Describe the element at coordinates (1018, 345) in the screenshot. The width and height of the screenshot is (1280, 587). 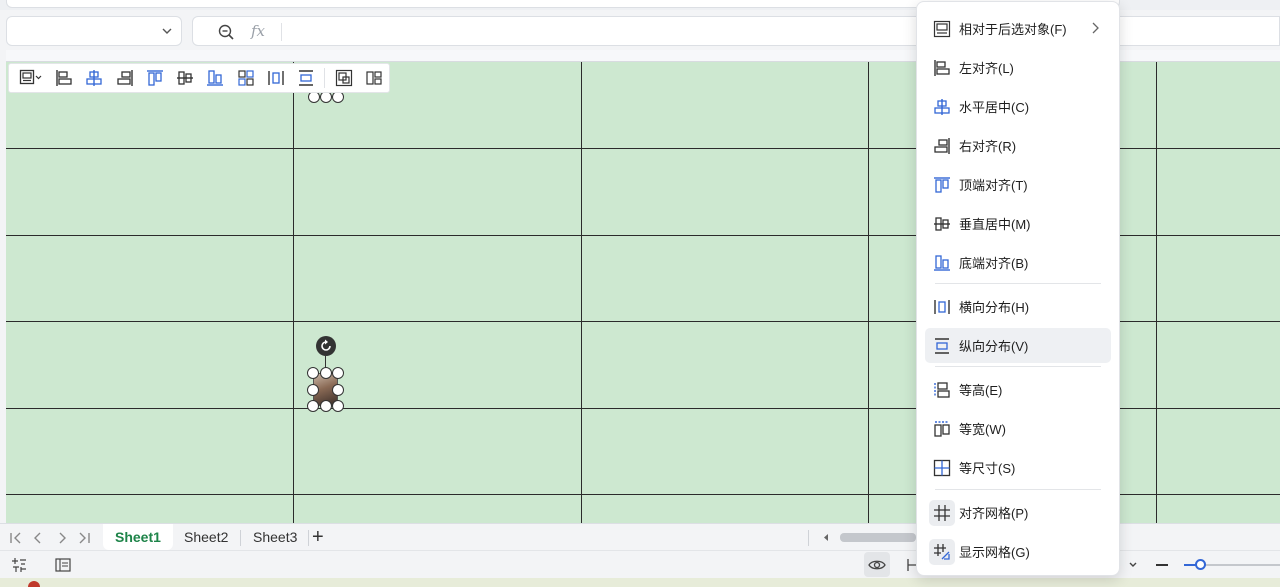
I see `menu-item-distribute-vertical: 纵向分布(V)` at that location.